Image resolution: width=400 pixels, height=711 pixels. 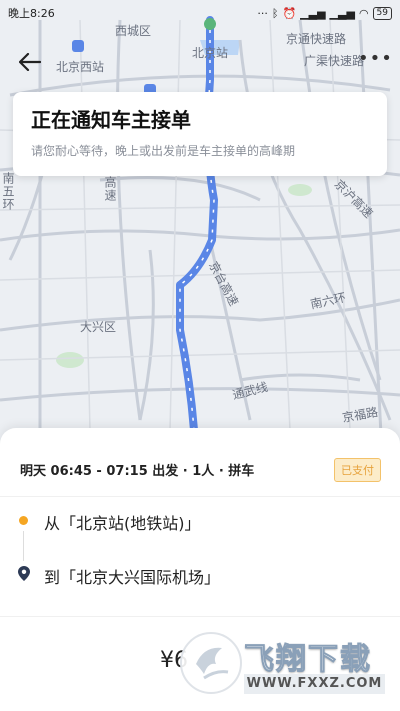 I want to click on more-dots-icon: •••, so click(x=375, y=58).